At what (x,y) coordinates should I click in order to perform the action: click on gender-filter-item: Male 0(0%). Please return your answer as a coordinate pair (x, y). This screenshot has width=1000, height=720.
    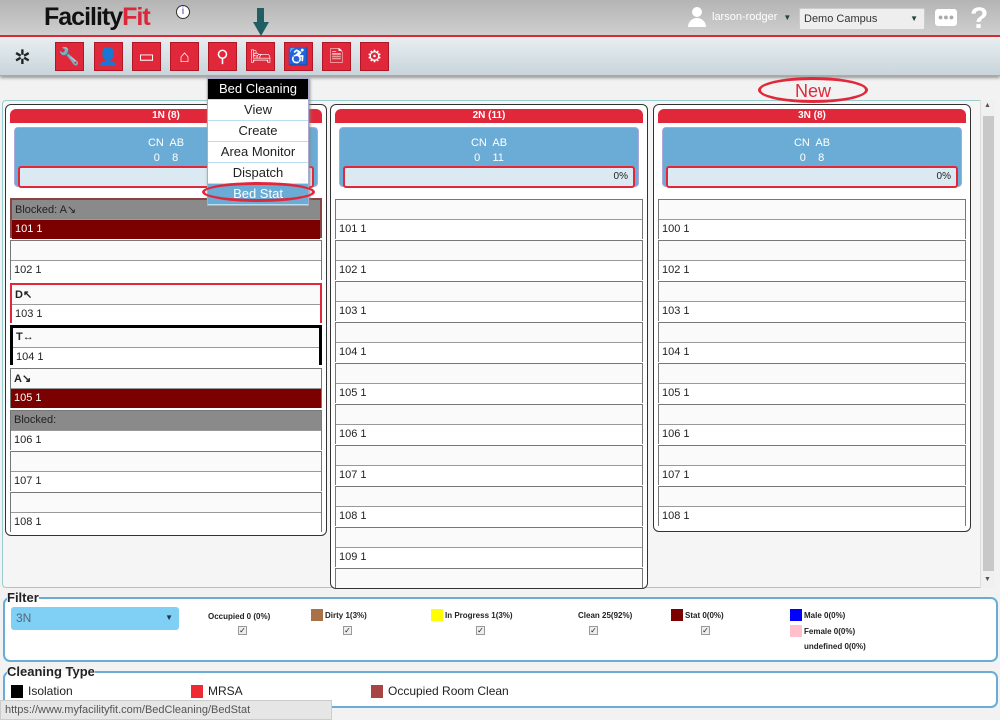
    Looking at the image, I should click on (817, 615).